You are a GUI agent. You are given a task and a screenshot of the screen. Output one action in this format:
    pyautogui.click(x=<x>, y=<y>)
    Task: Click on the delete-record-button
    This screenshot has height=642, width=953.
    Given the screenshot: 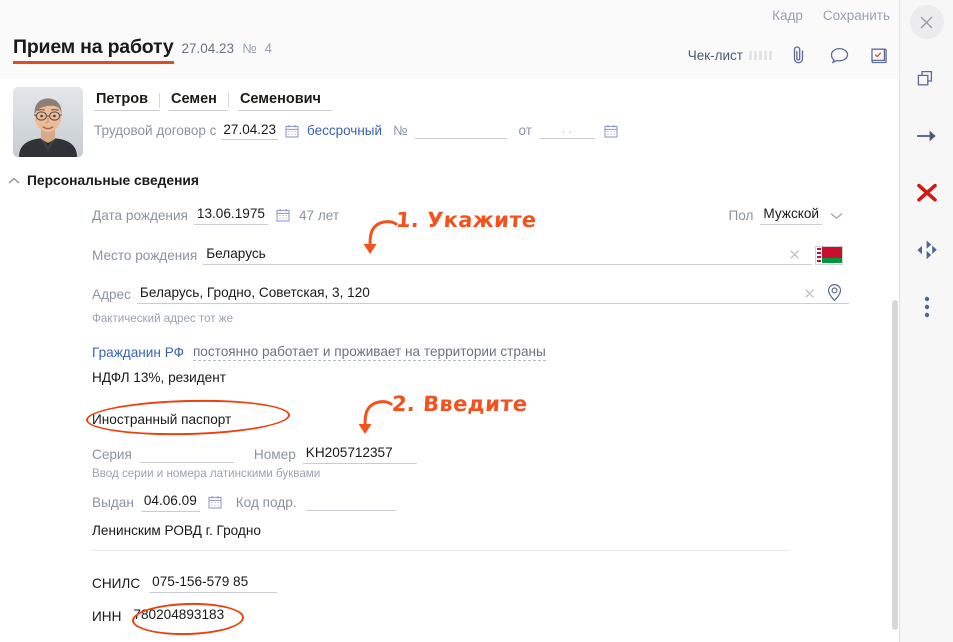 What is the action you would take?
    pyautogui.click(x=927, y=193)
    